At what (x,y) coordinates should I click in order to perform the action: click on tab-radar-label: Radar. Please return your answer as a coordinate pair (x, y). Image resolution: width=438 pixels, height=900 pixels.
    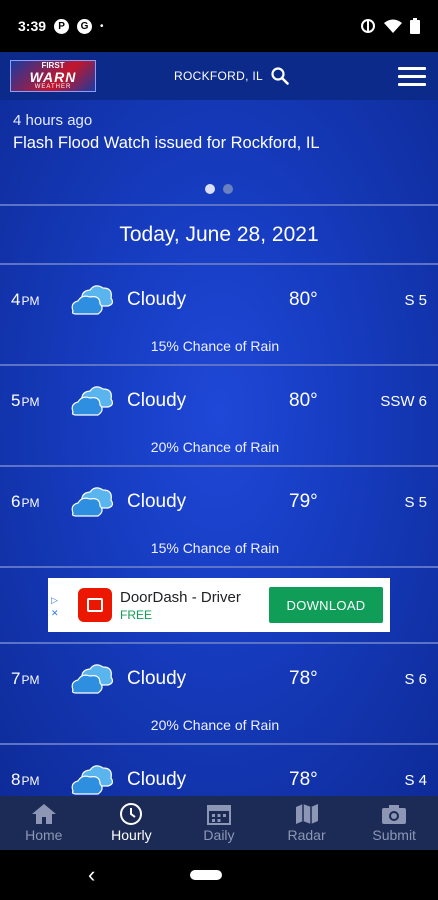
    Looking at the image, I should click on (306, 835).